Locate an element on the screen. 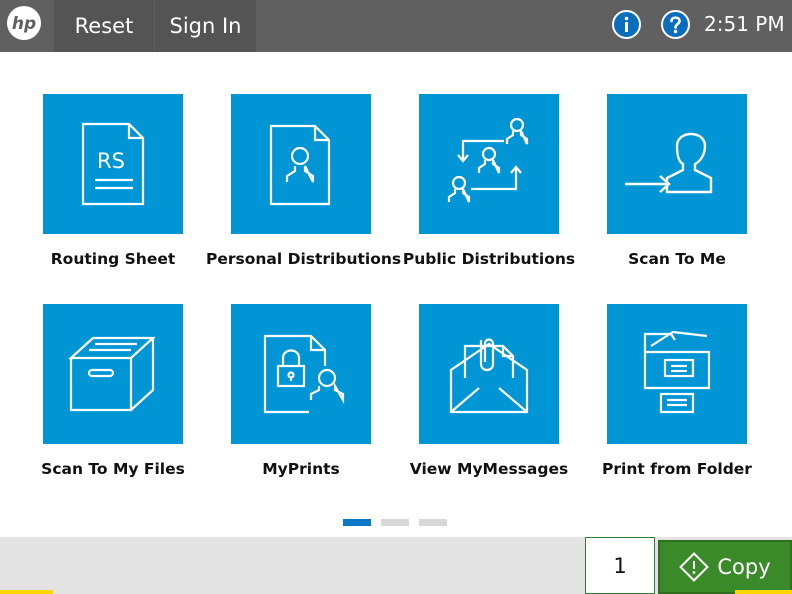  locked-document-icon is located at coordinates (301, 374).